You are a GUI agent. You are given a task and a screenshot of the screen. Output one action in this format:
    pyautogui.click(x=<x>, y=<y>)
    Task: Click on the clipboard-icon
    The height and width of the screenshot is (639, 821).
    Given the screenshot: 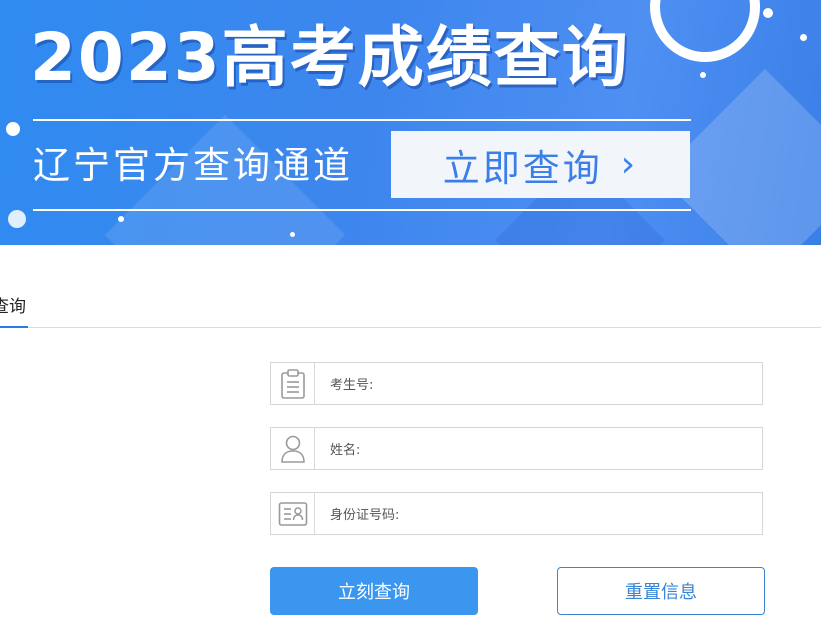 What is the action you would take?
    pyautogui.click(x=293, y=383)
    